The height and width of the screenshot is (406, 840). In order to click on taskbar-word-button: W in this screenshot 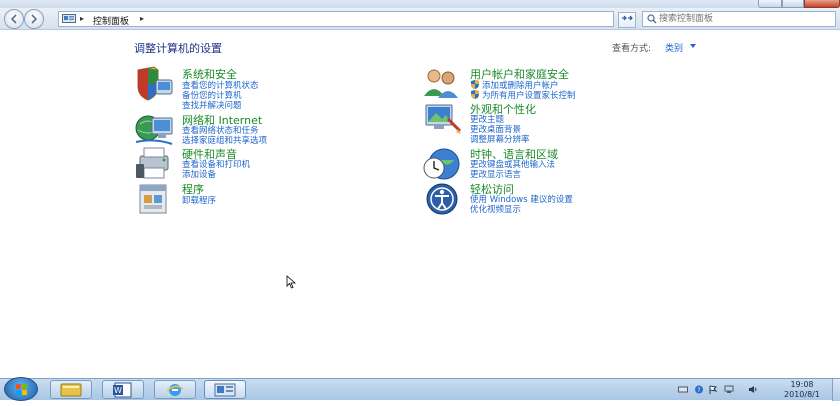, I will do `click(123, 389)`.